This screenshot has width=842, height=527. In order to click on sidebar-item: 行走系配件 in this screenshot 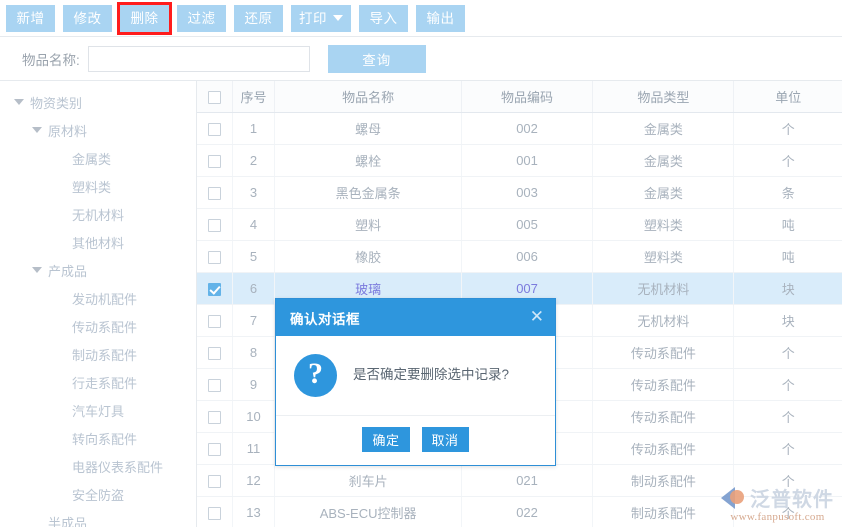, I will do `click(98, 382)`.